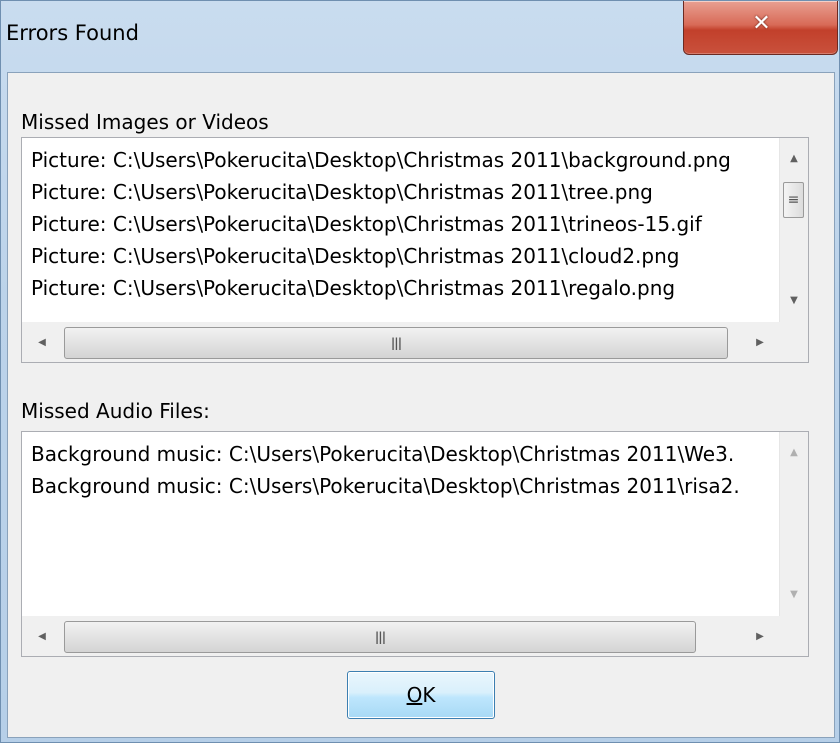 Image resolution: width=840 pixels, height=743 pixels. What do you see at coordinates (72, 33) in the screenshot?
I see `window-title: Errors Found` at bounding box center [72, 33].